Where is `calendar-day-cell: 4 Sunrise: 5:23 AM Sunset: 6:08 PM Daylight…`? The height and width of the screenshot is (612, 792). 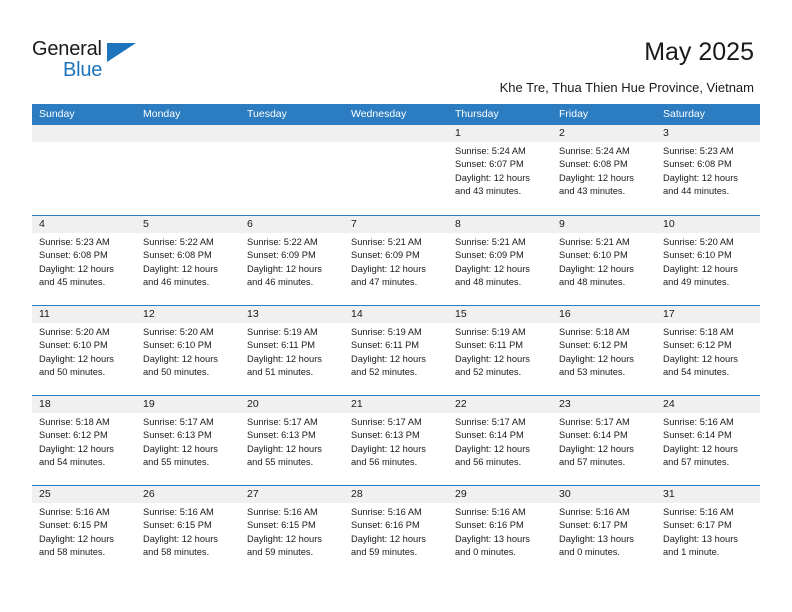
calendar-day-cell: 4 Sunrise: 5:23 AM Sunset: 6:08 PM Daylight… is located at coordinates (84, 260).